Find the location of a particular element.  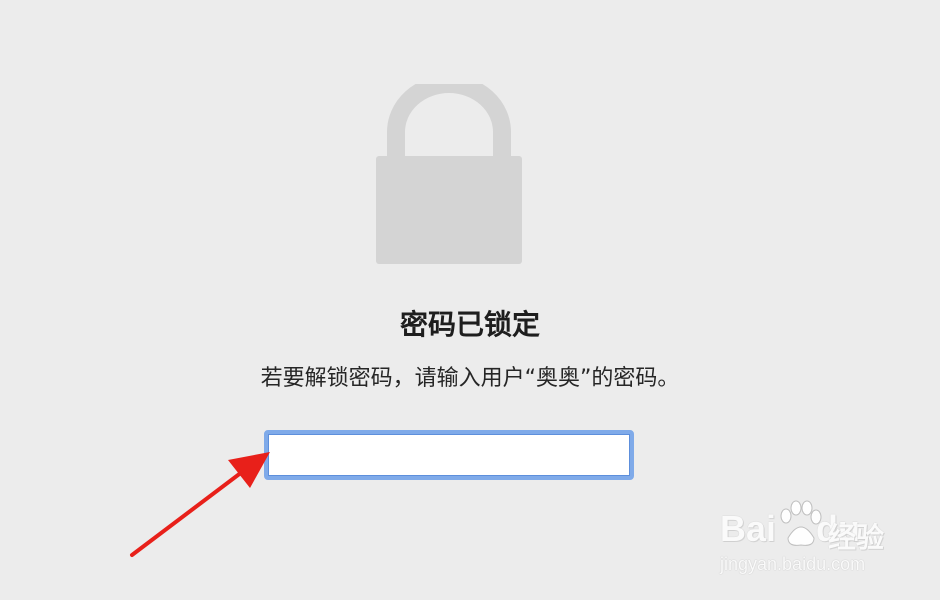

lock-icon is located at coordinates (449, 174).